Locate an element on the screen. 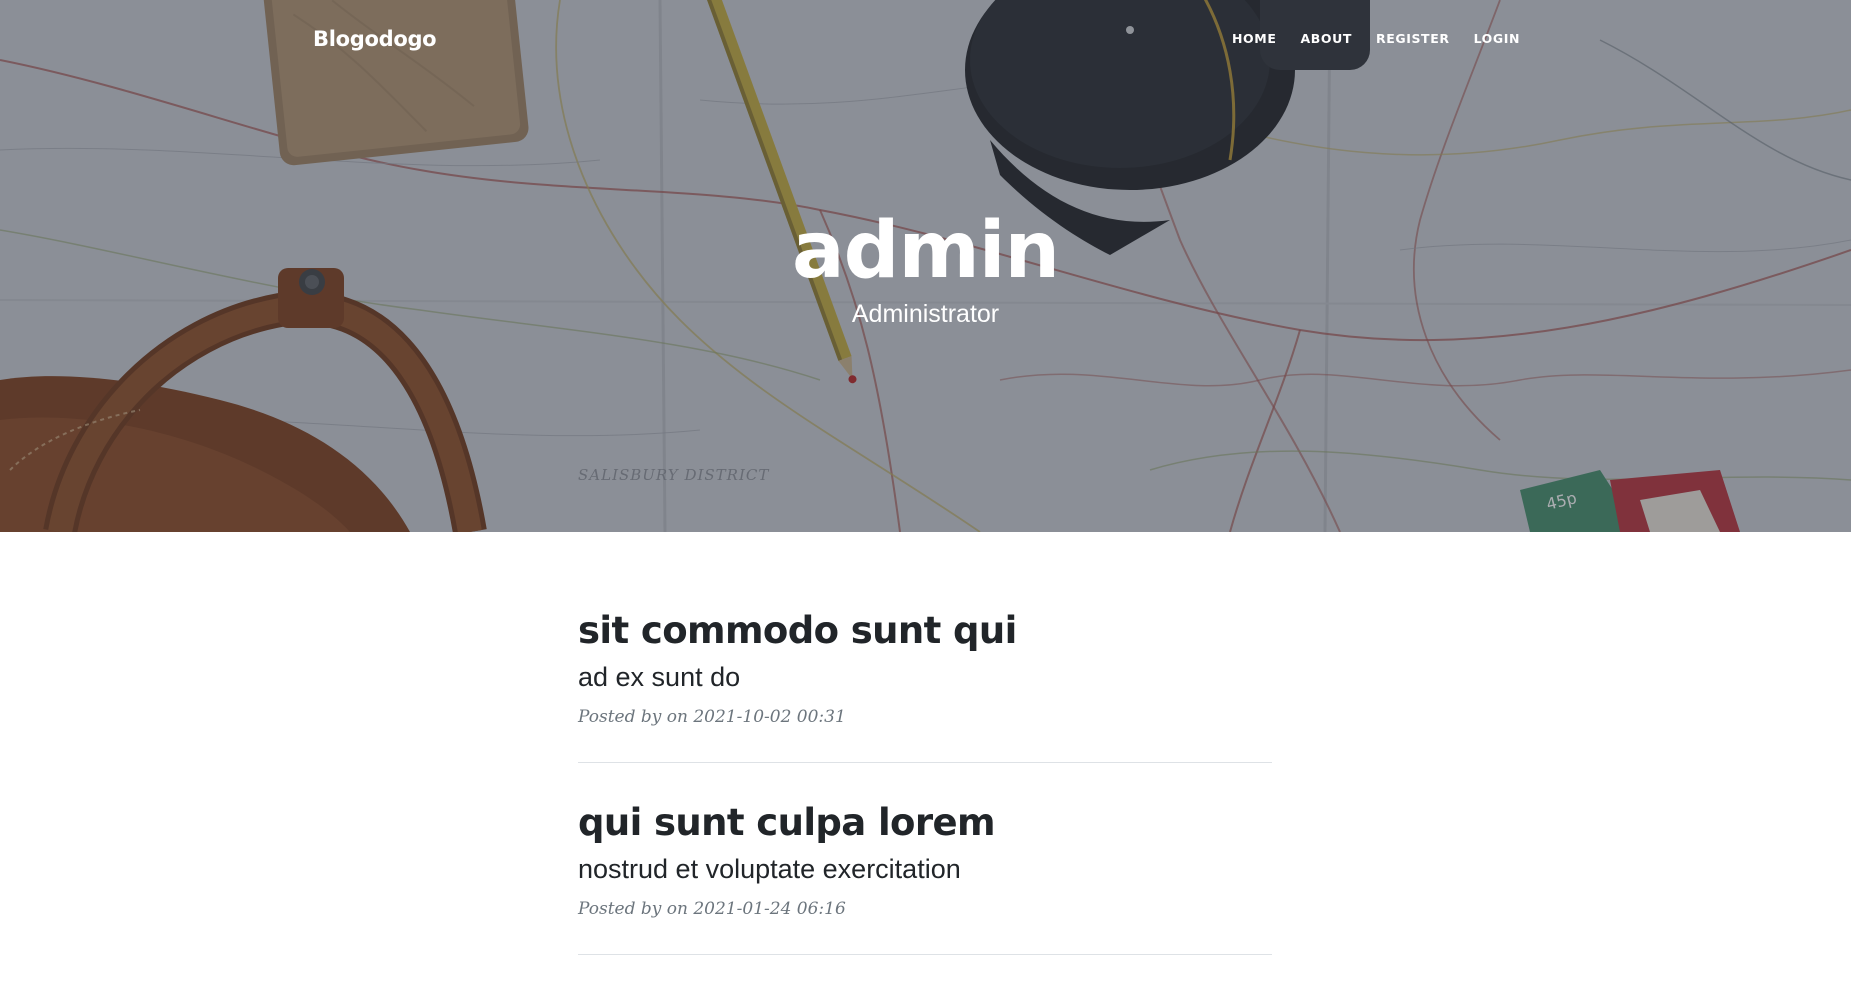 The image size is (1851, 989). nav-item-about: ABOUT is located at coordinates (1326, 38).